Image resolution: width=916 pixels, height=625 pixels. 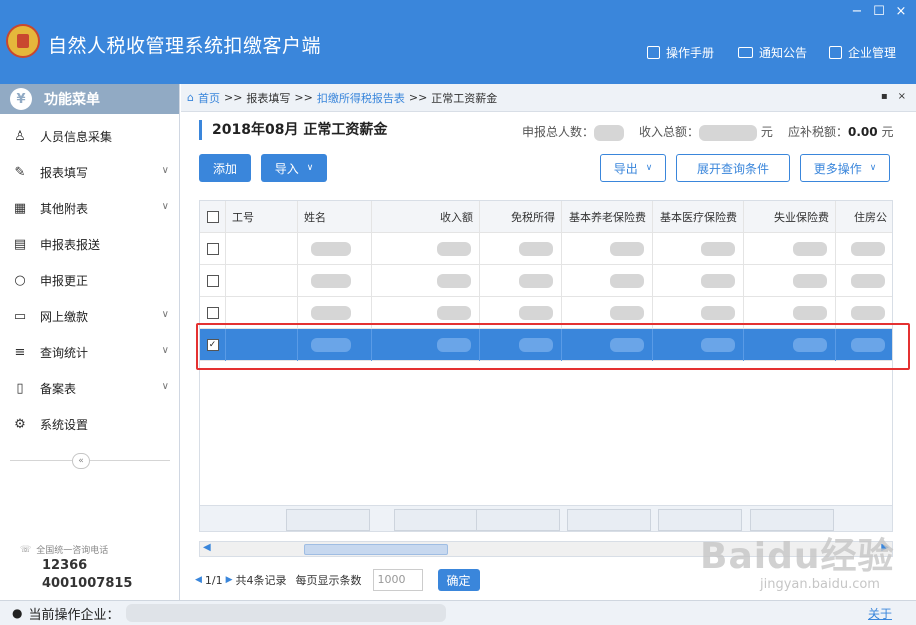 I want to click on breadcrumb-home: 首页, so click(x=209, y=98).